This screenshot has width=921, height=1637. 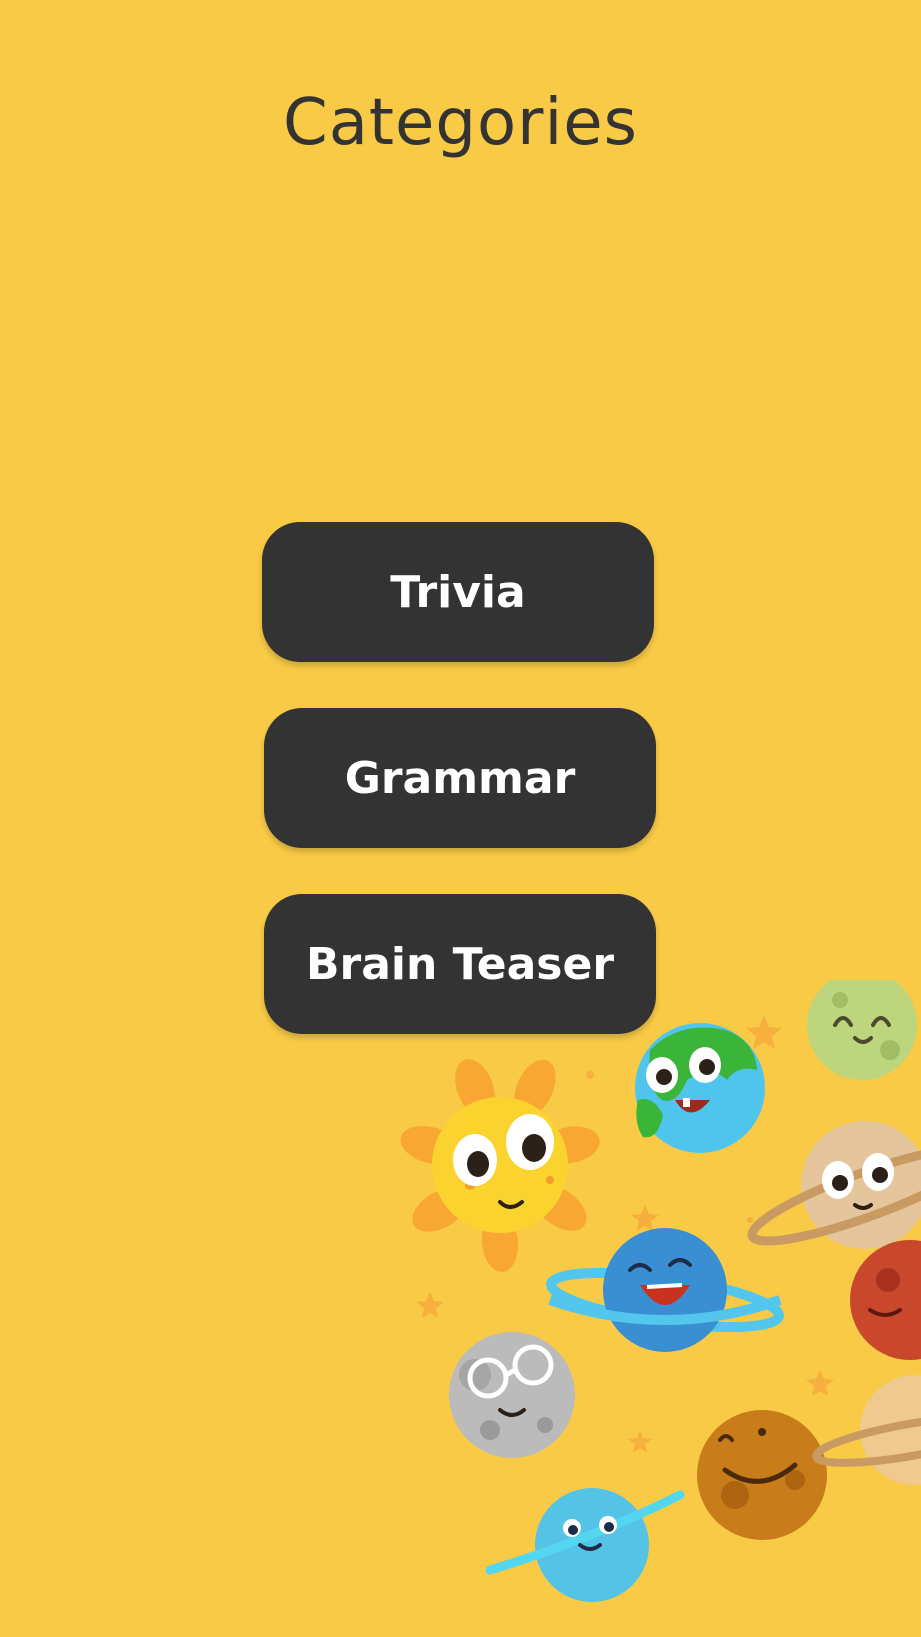 What do you see at coordinates (700, 1088) in the screenshot?
I see `earth-planet-icon` at bounding box center [700, 1088].